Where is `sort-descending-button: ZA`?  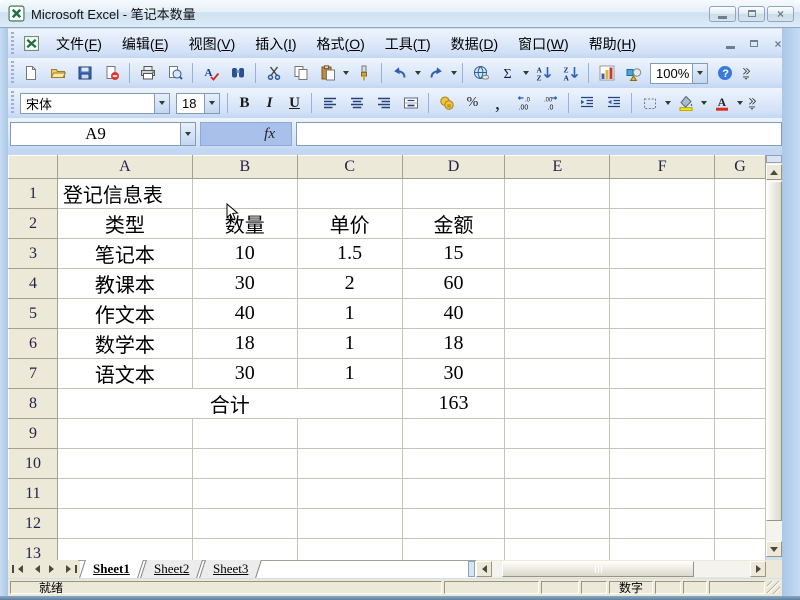 sort-descending-button: ZA is located at coordinates (570, 73).